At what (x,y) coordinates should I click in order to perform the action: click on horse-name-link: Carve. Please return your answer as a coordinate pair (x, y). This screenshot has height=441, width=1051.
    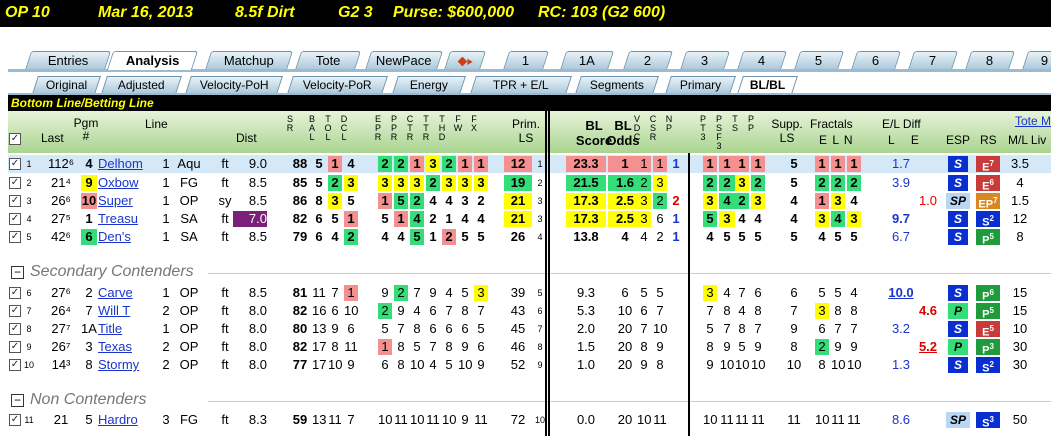
    Looking at the image, I should click on (115, 292).